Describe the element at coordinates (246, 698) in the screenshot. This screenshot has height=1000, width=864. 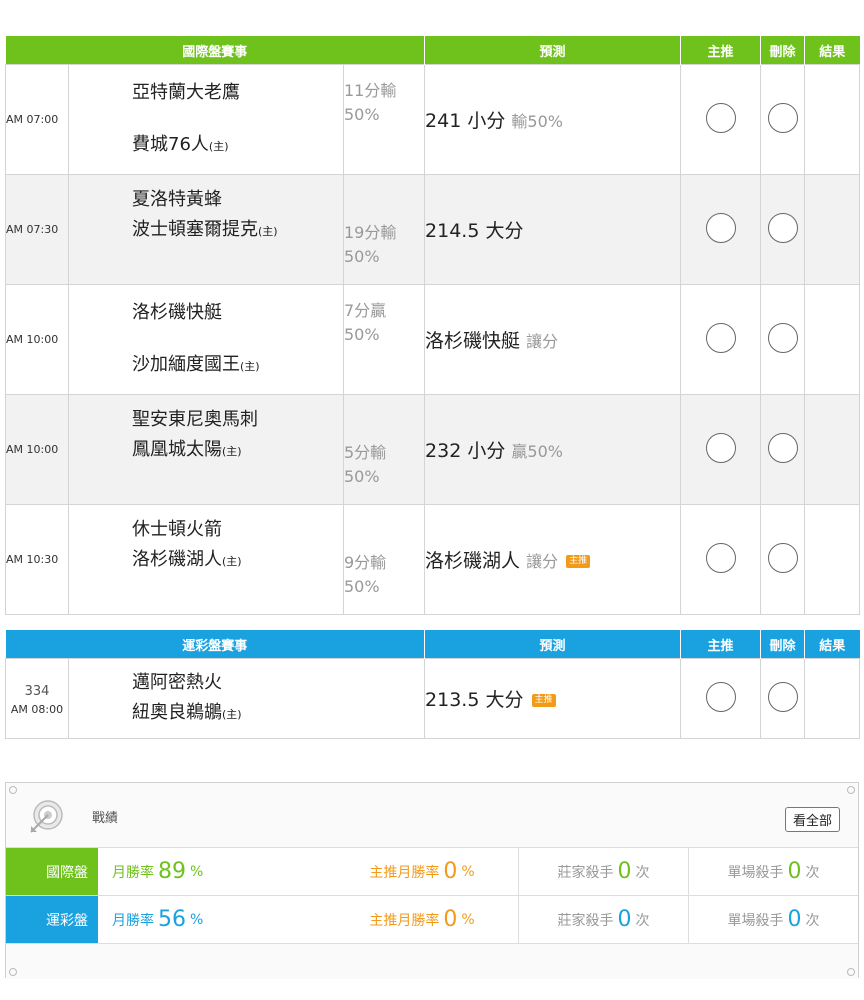
I see `game-teams: 邁阿密熱火 紐奧良鵜鶘(主)` at that location.